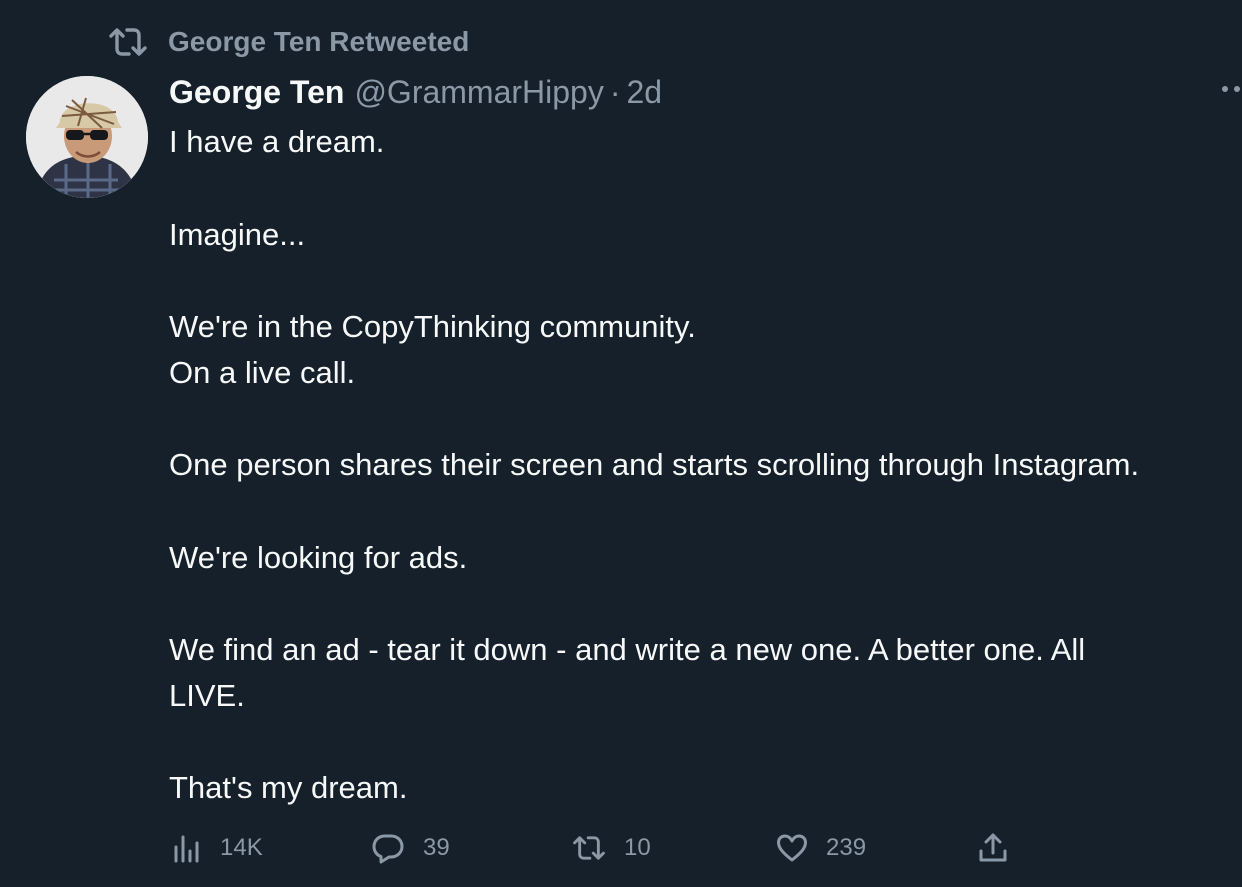  I want to click on tweet-line: On a live call., so click(262, 372).